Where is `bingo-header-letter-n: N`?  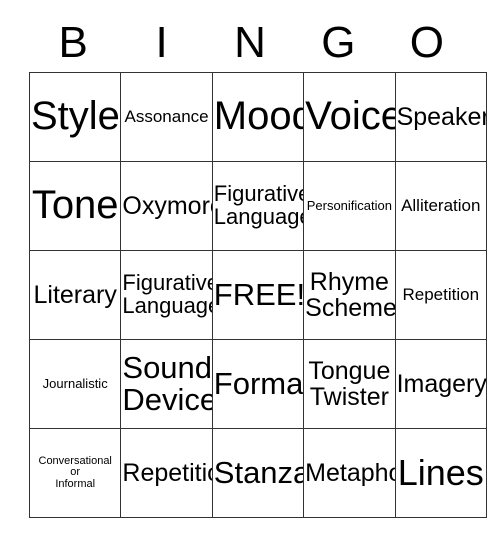 bingo-header-letter-n: N is located at coordinates (250, 42).